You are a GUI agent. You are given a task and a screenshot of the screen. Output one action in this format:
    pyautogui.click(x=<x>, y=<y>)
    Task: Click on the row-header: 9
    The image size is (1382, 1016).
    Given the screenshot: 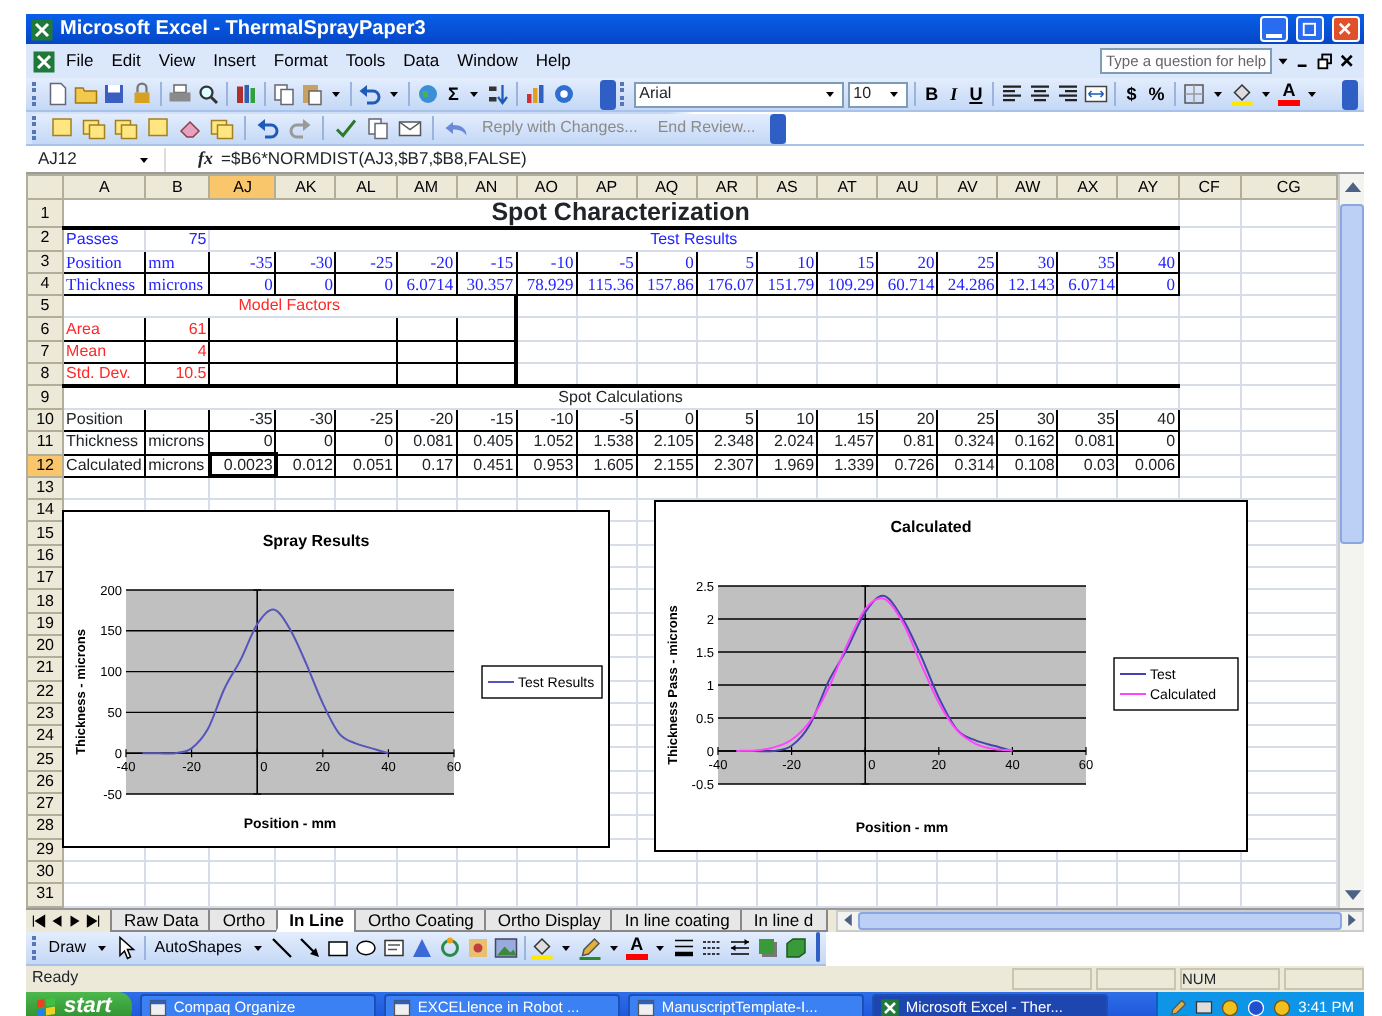 What is the action you would take?
    pyautogui.click(x=45, y=397)
    